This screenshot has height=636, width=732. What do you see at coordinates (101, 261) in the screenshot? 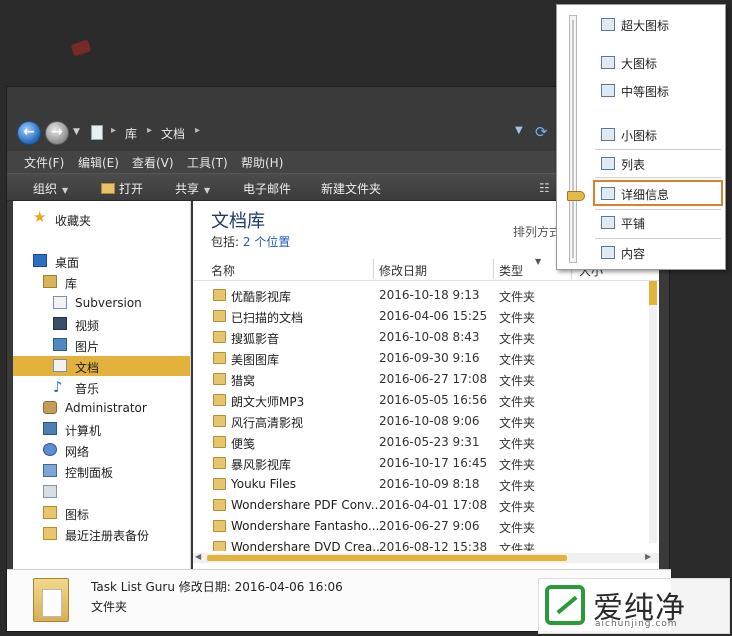
I see `nav-desktop: 桌面` at bounding box center [101, 261].